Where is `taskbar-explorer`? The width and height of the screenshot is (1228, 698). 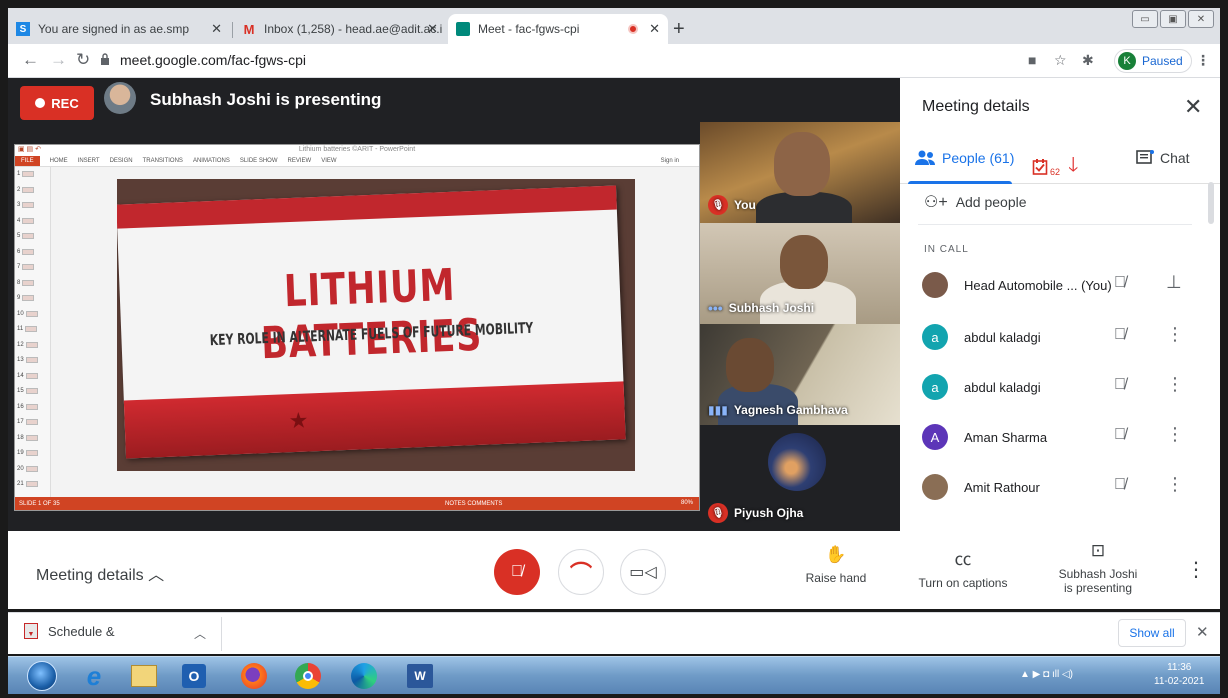 taskbar-explorer is located at coordinates (144, 676).